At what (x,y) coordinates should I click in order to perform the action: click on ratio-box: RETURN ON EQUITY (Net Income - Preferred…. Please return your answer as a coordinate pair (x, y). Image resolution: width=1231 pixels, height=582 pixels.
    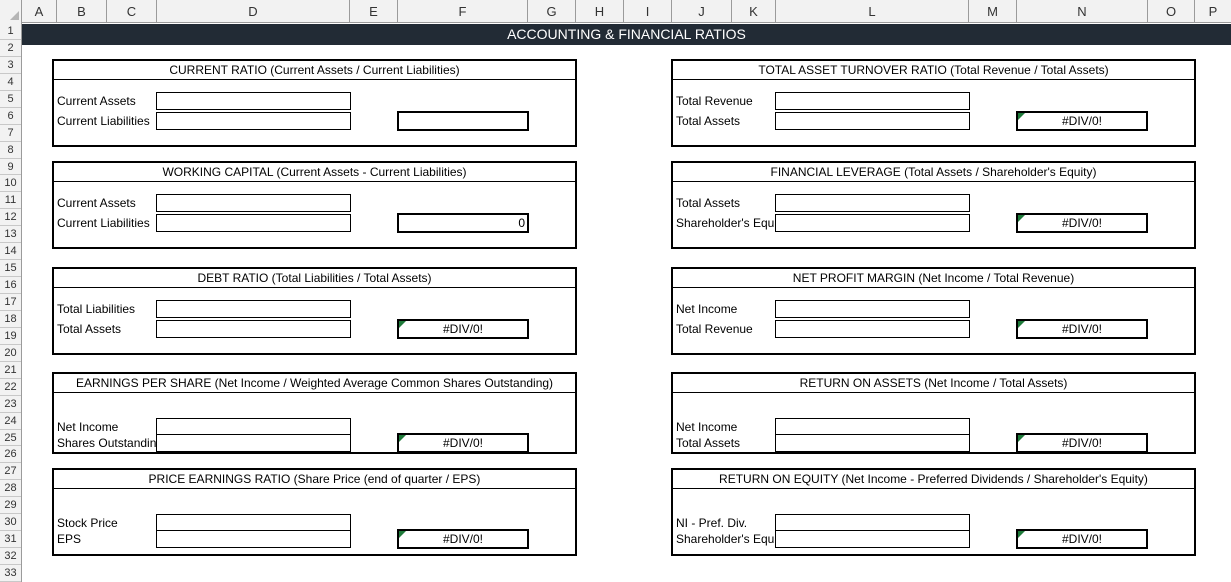
    Looking at the image, I should click on (933, 512).